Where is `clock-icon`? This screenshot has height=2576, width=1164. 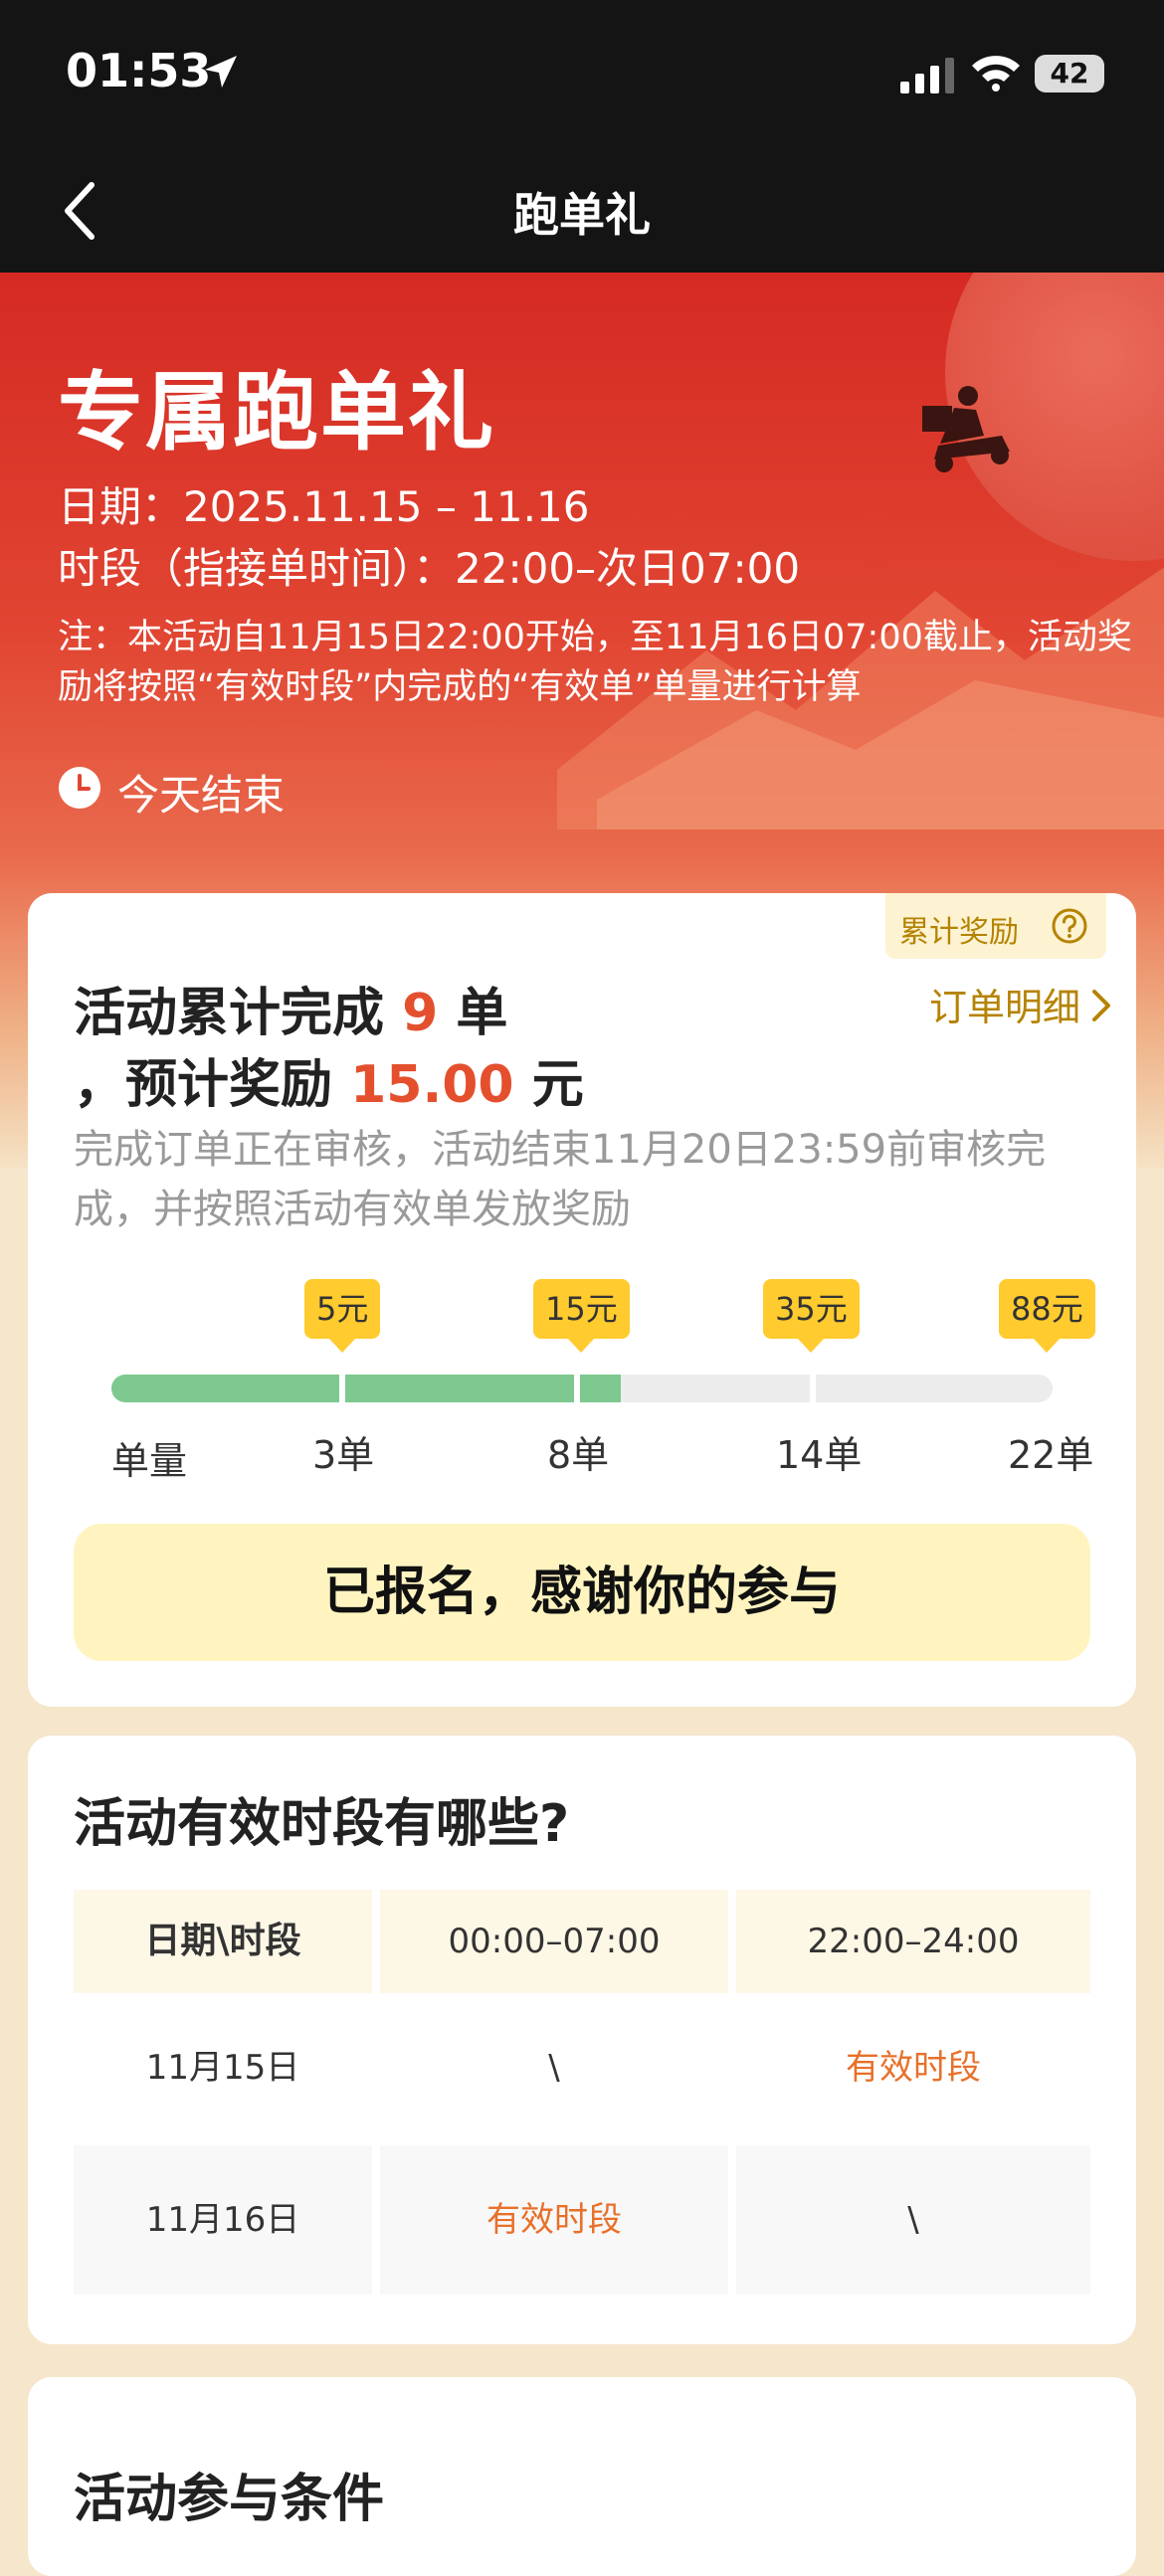
clock-icon is located at coordinates (79, 788).